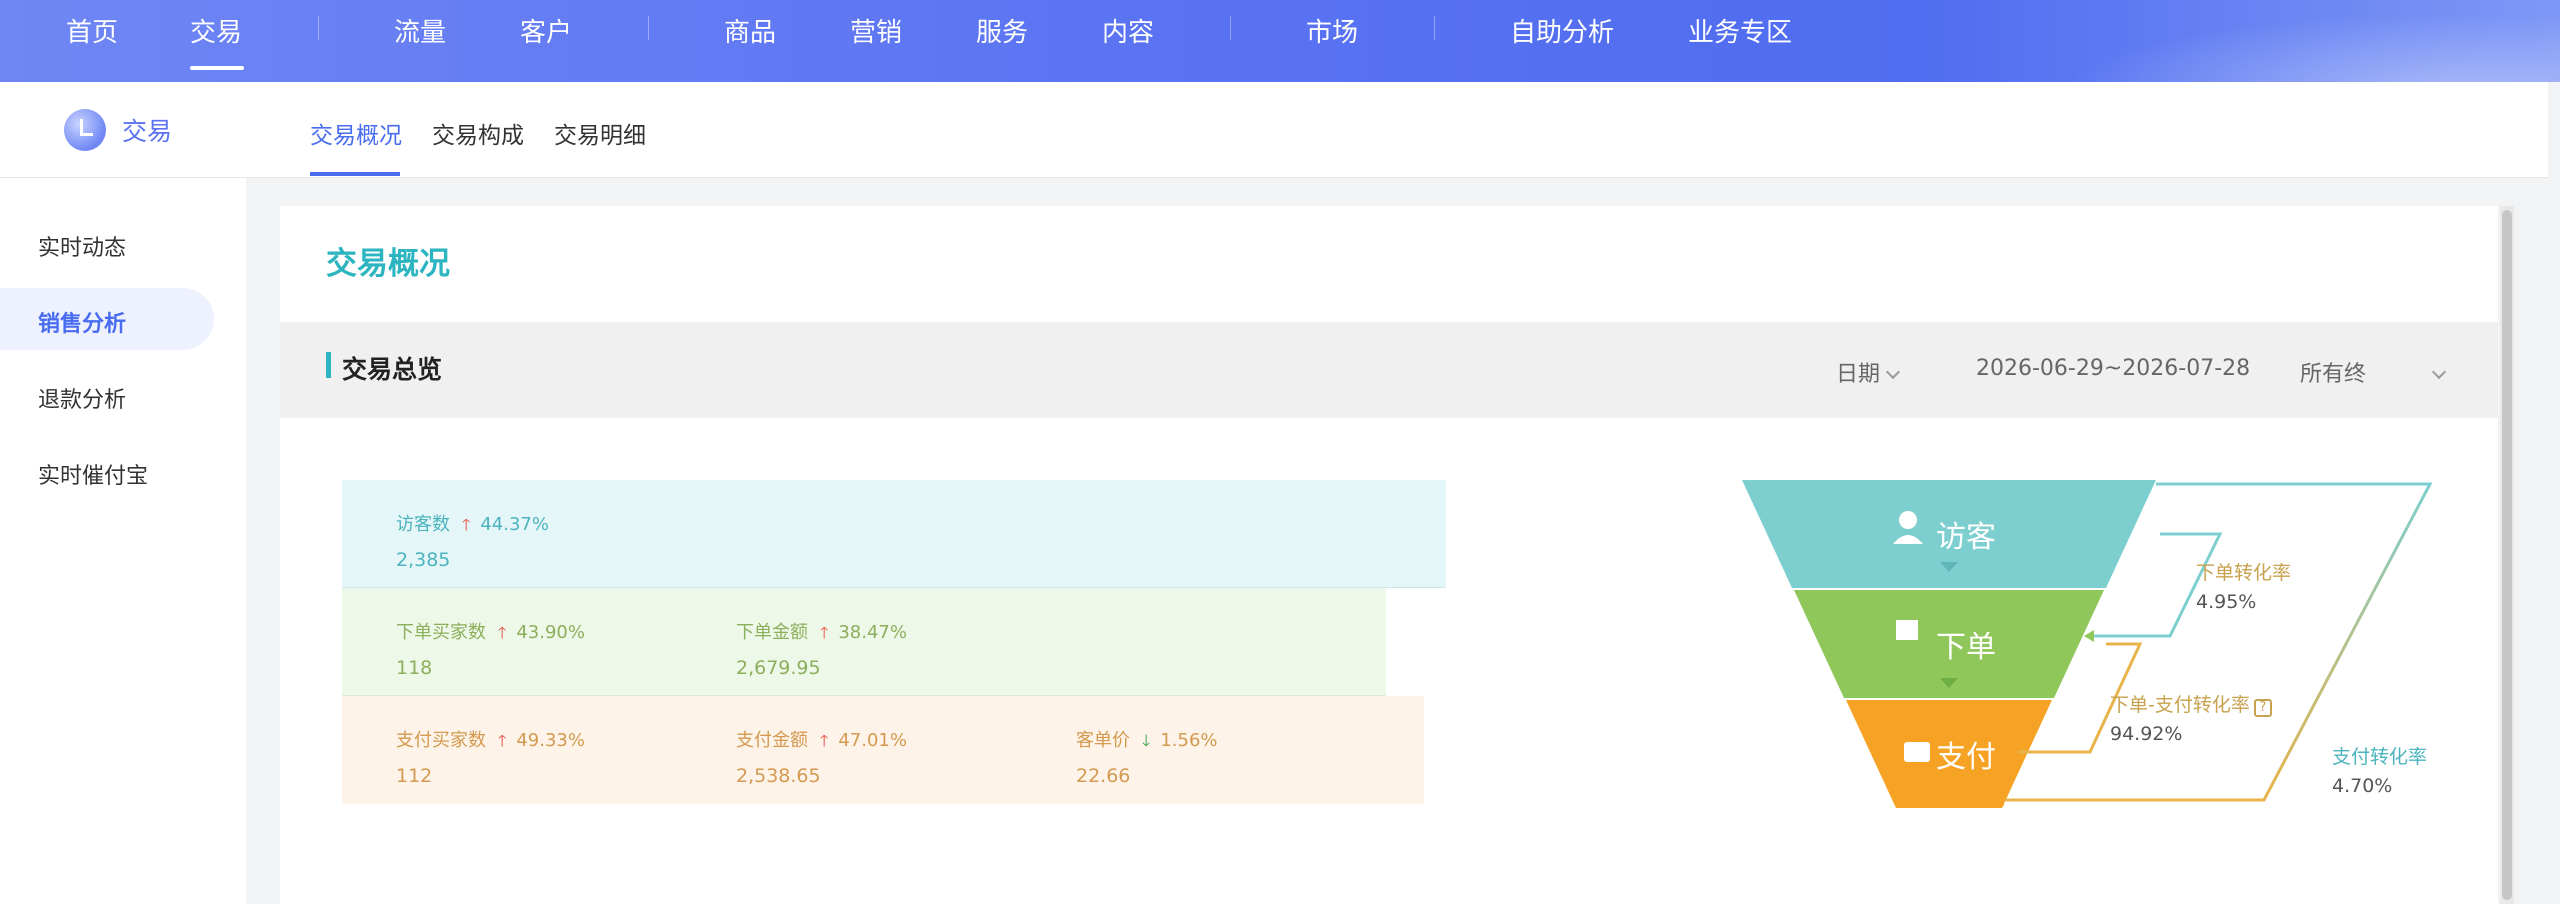 The width and height of the screenshot is (2560, 904). I want to click on sidebar-item-sales-analysis: 销售分析, so click(82, 322).